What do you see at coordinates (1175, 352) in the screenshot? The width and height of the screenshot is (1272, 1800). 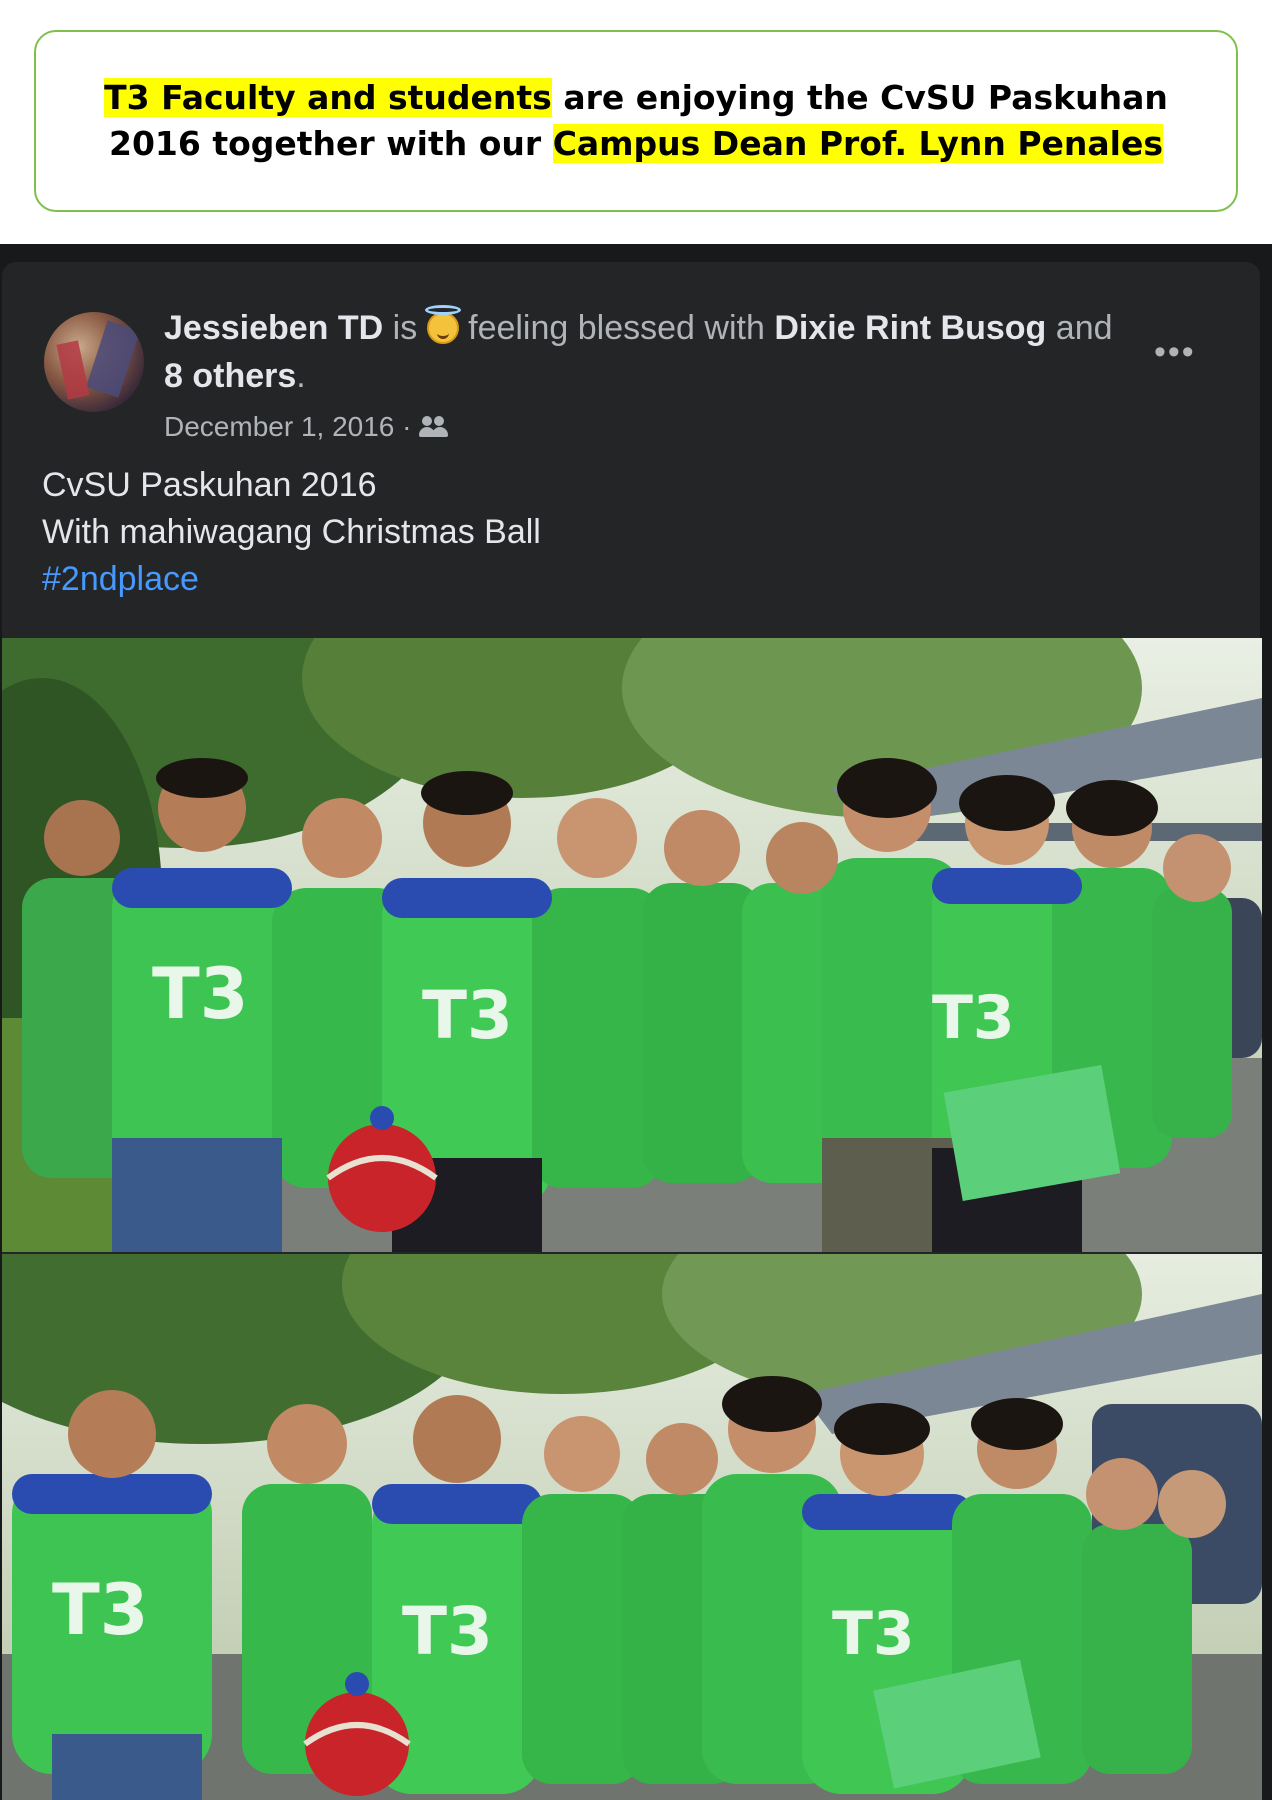 I see `more-options-button: •••` at bounding box center [1175, 352].